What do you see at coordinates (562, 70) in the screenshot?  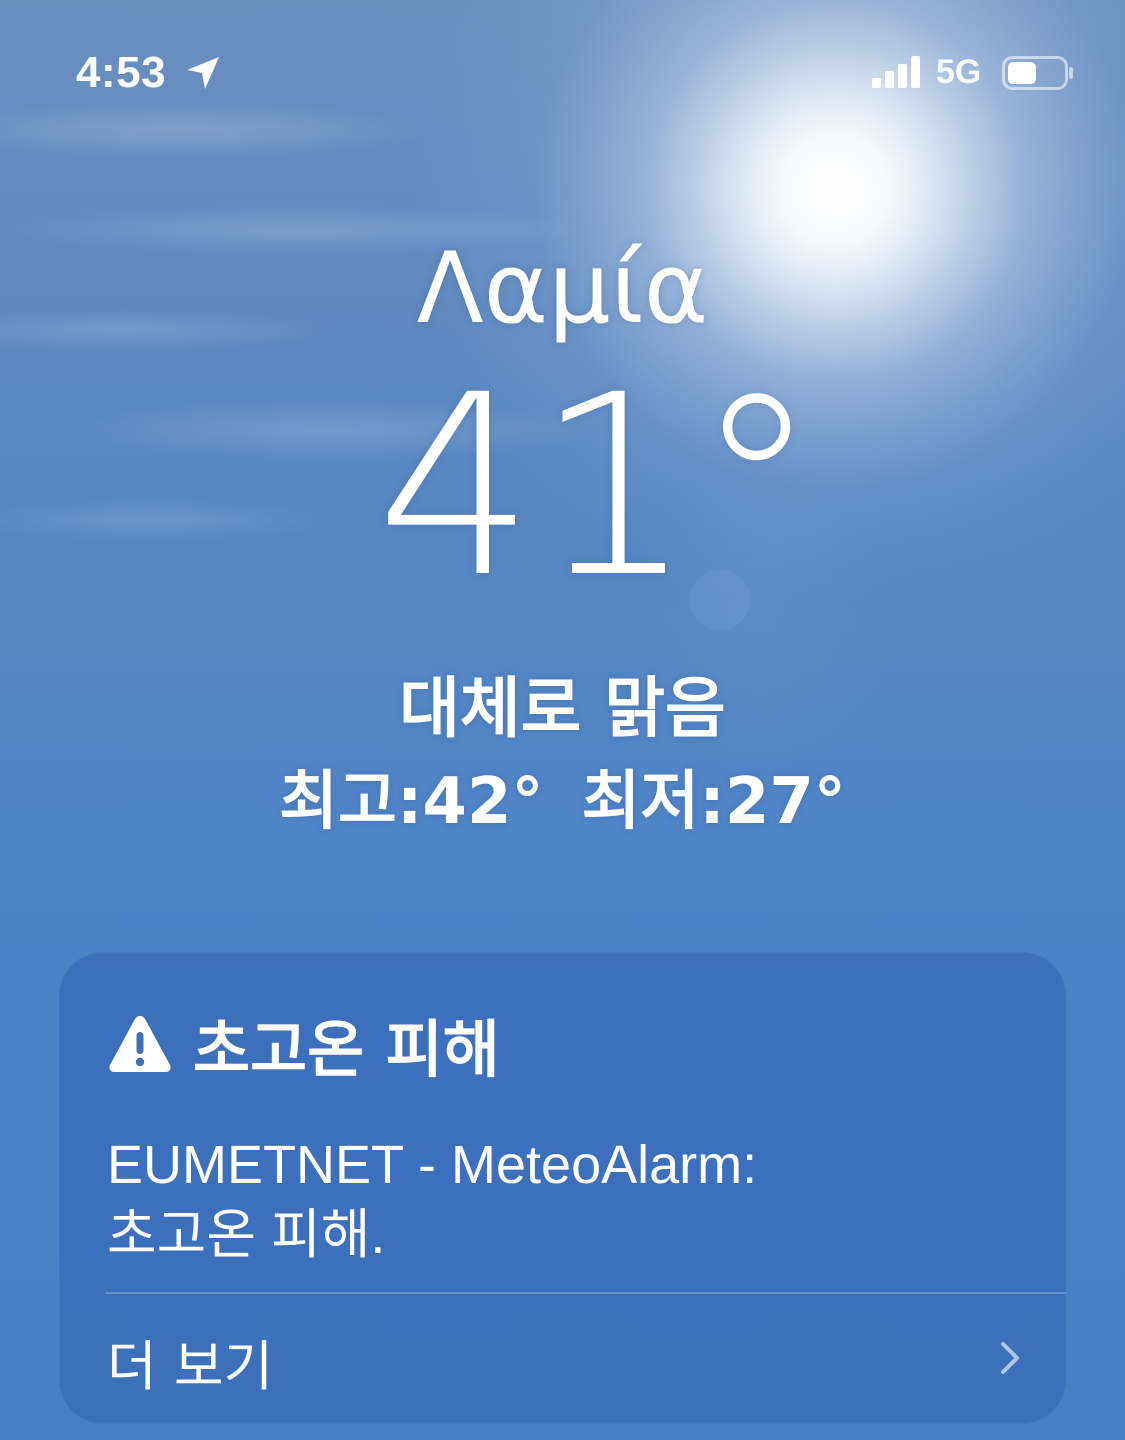 I see `status-bar: 4:53 5G` at bounding box center [562, 70].